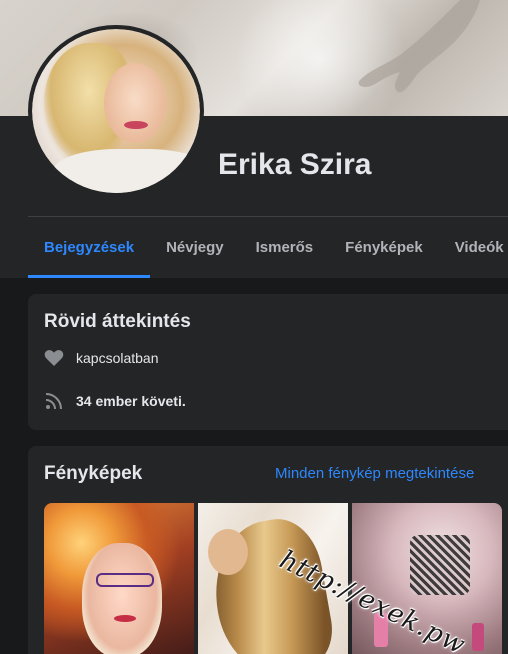 This screenshot has height=654, width=508. I want to click on tab-posts: Bejegyzések, so click(89, 247).